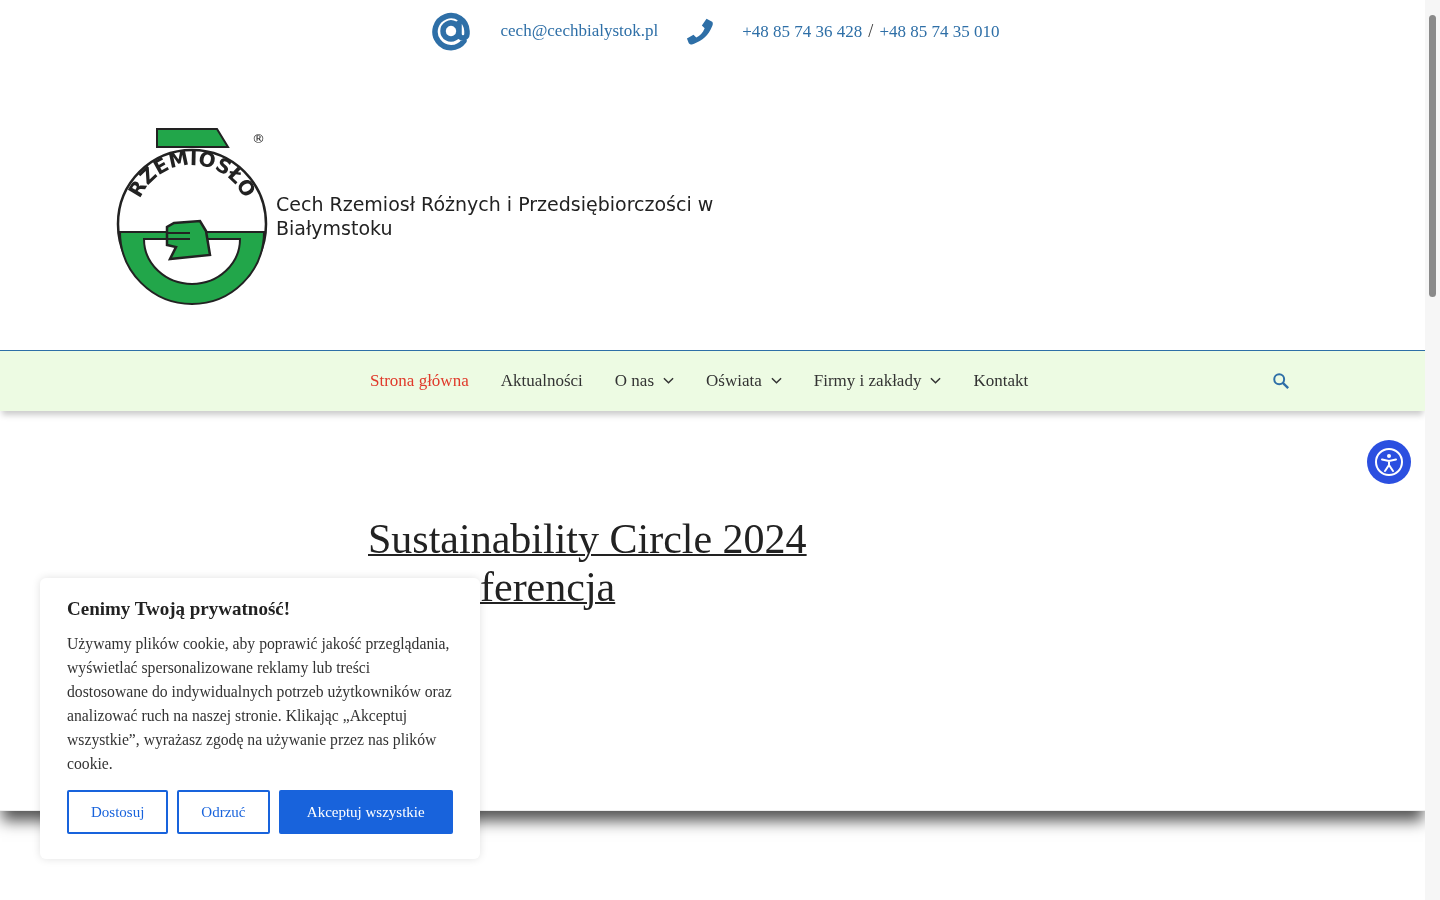 This screenshot has height=900, width=1440. What do you see at coordinates (1001, 381) in the screenshot?
I see `nav-link: Kontakt` at bounding box center [1001, 381].